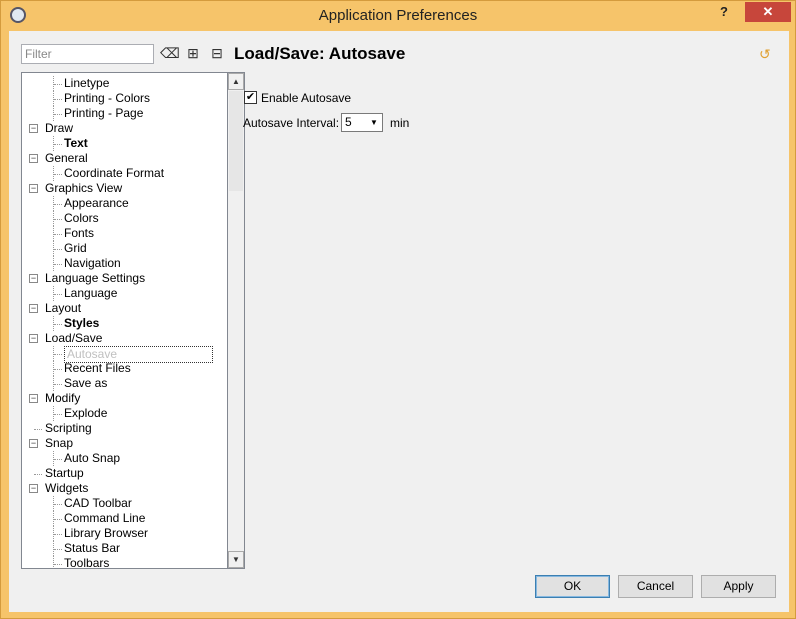 The image size is (796, 619). I want to click on enable-autosave-label: Enable Autosave, so click(306, 98).